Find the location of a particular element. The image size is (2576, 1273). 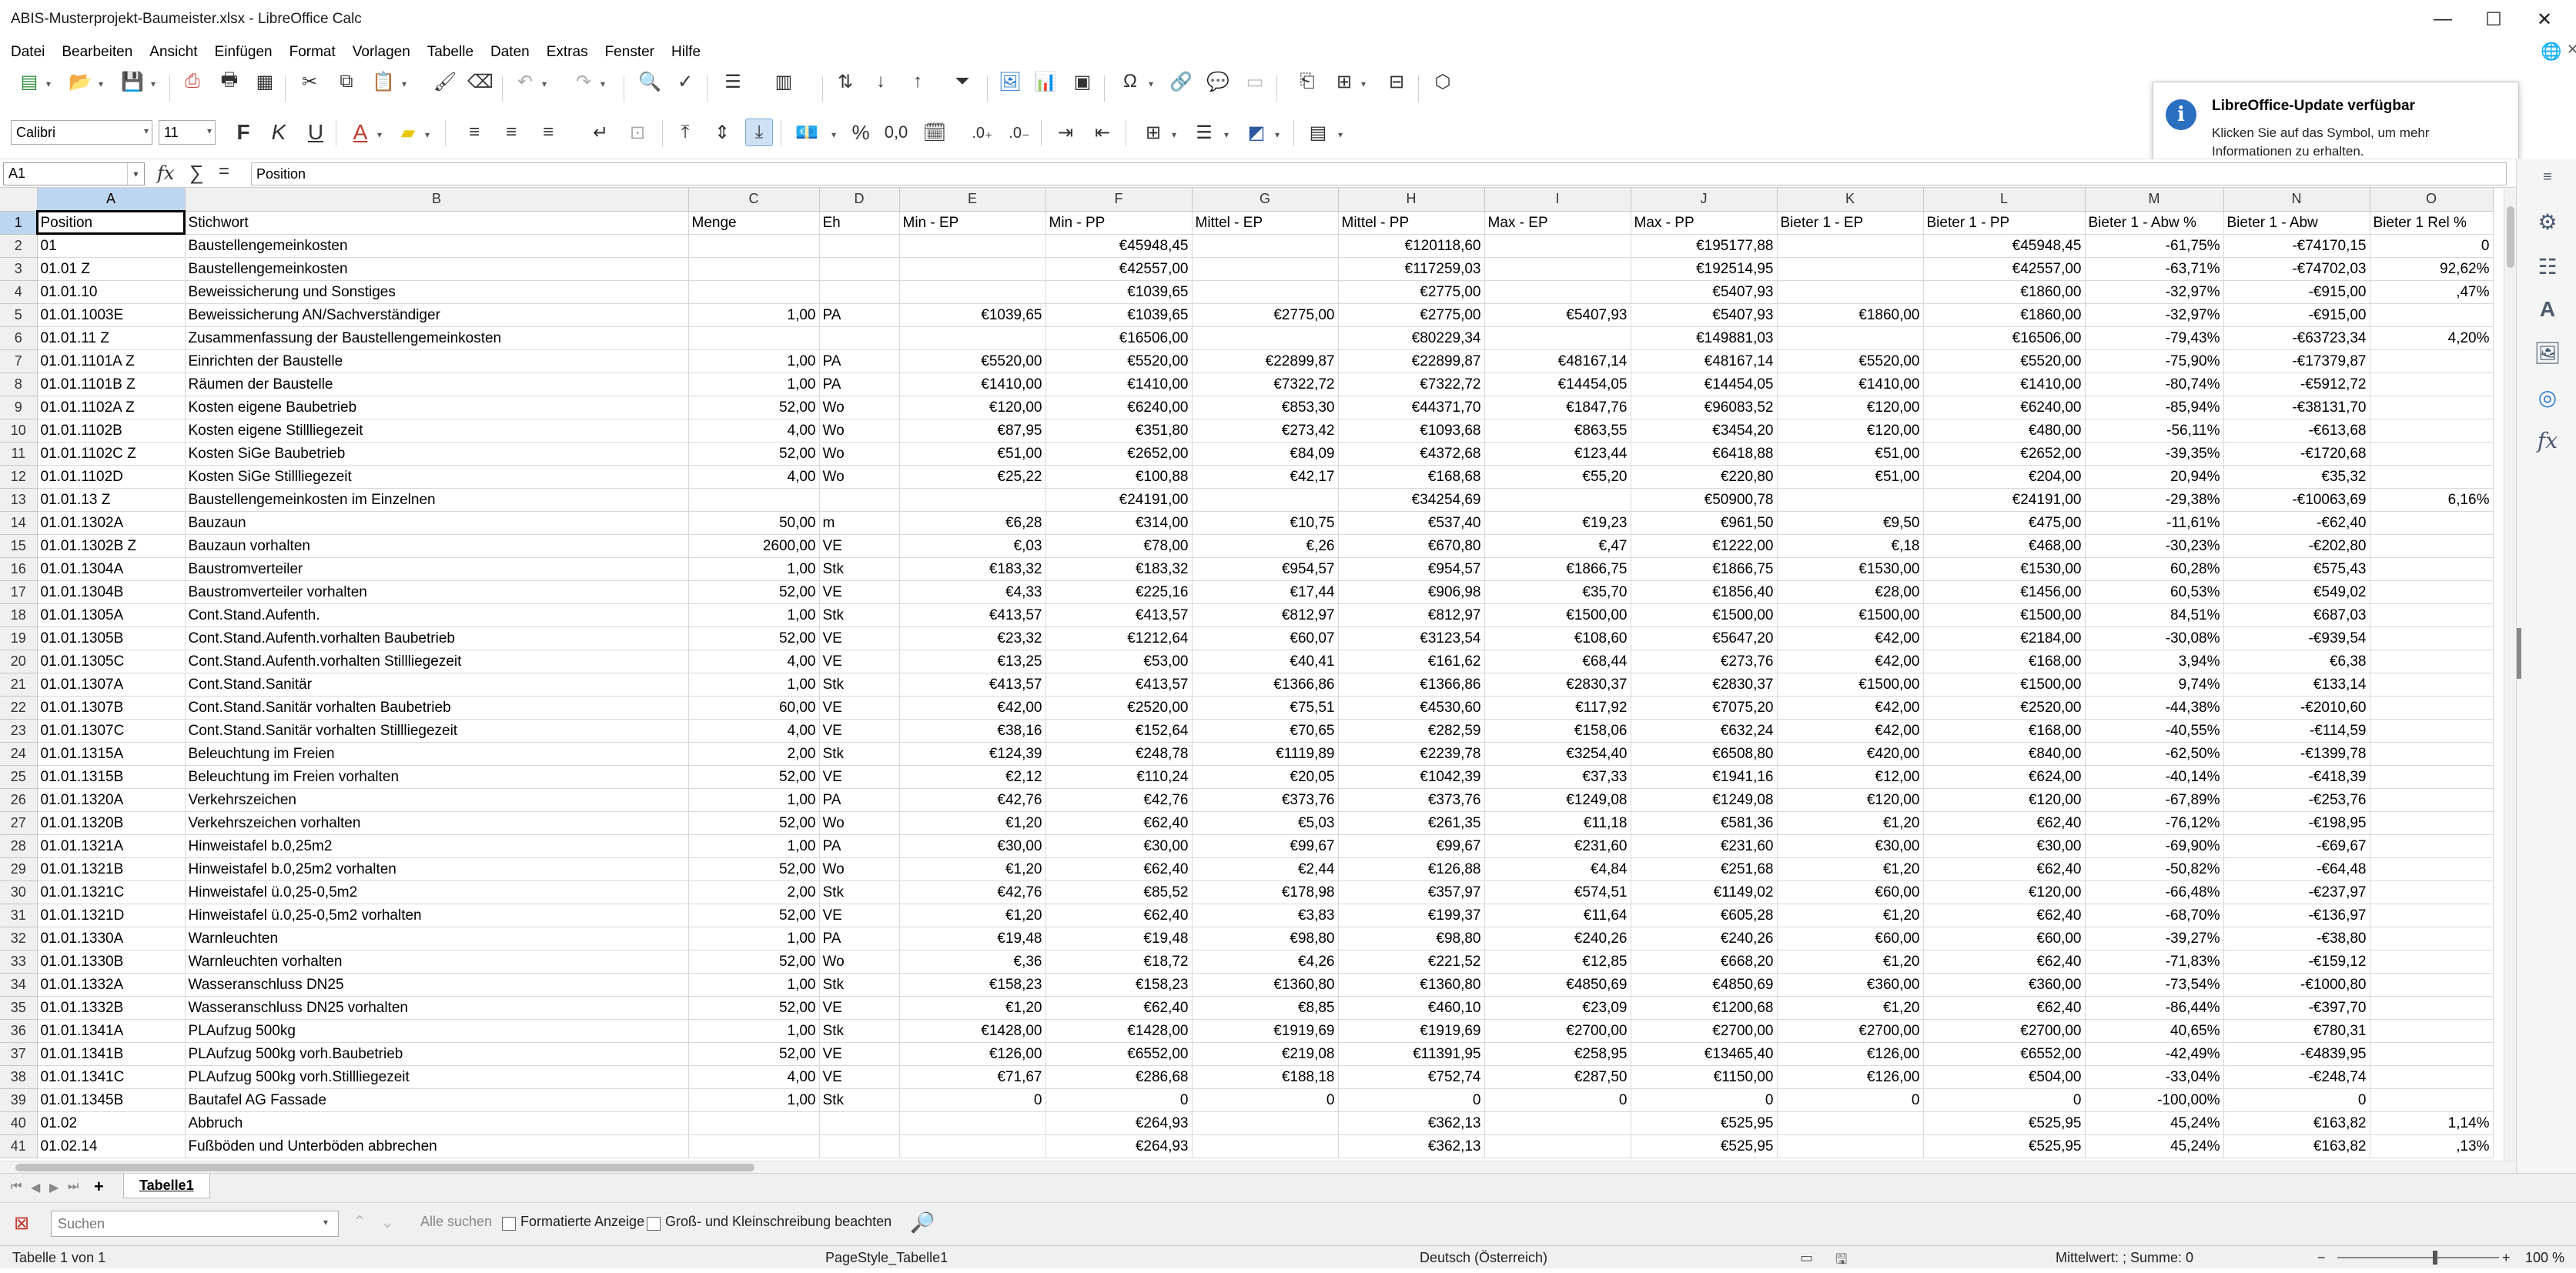

table-cell: €117,92 is located at coordinates (1558, 708).